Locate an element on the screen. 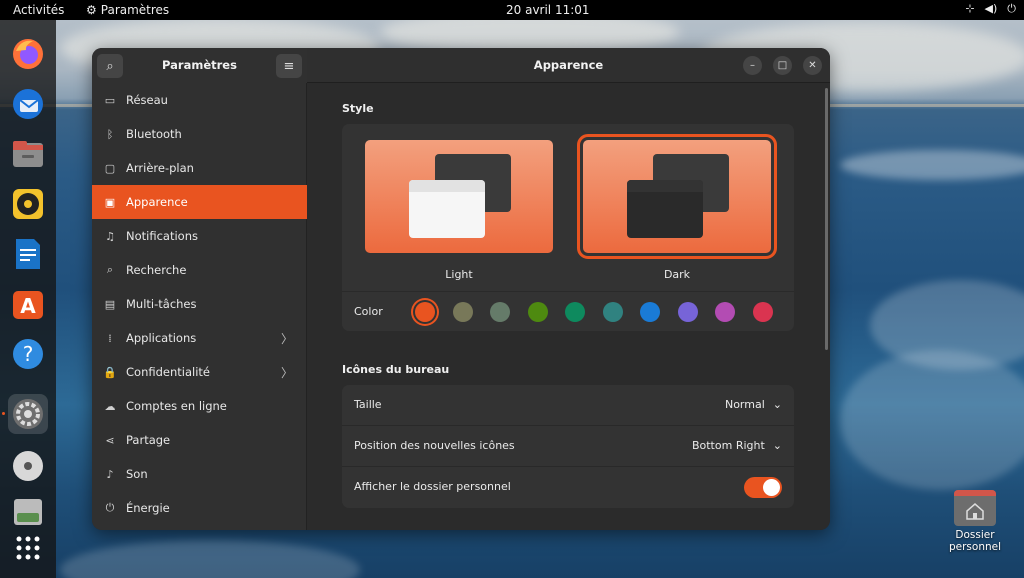  sidebar-item-label: Énergie is located at coordinates (148, 508).